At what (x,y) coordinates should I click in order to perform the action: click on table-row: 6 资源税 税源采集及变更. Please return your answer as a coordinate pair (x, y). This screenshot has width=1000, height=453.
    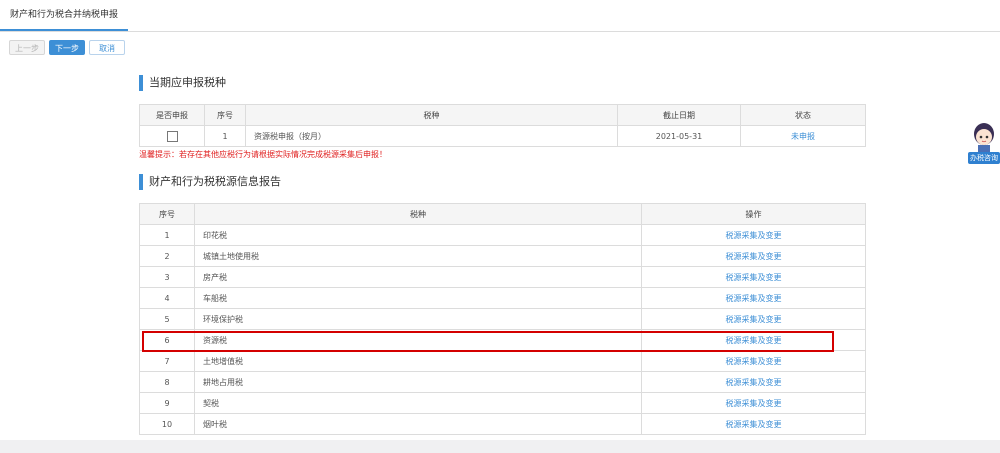
    Looking at the image, I should click on (502, 340).